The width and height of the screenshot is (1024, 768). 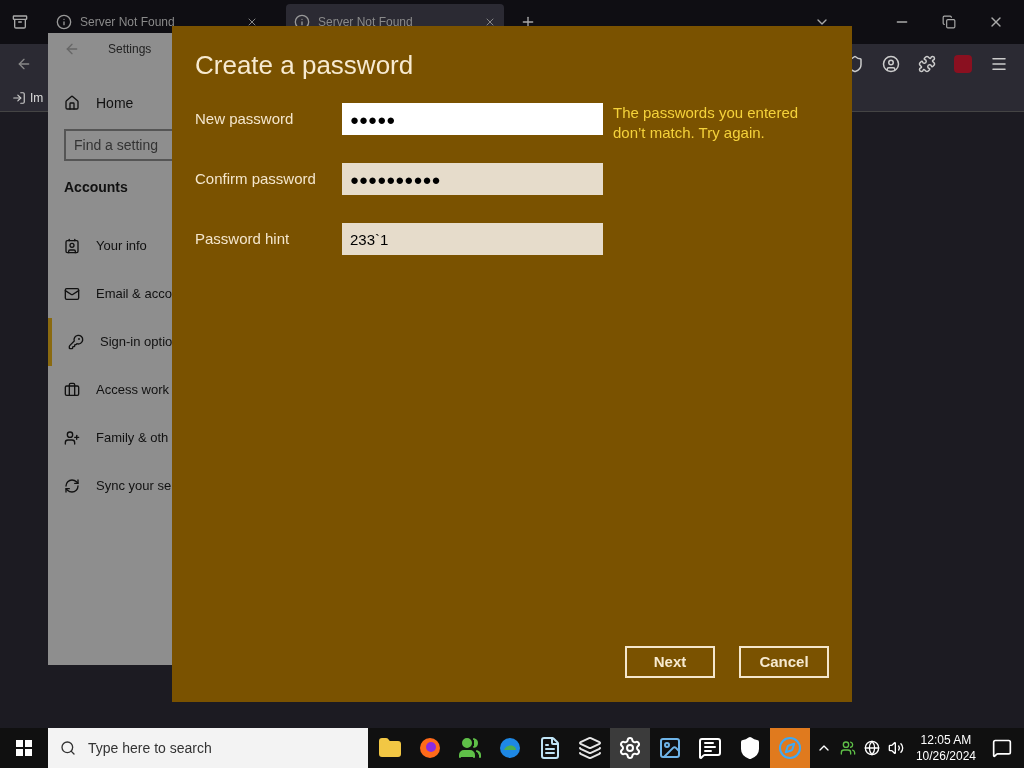 I want to click on people-icon, so click(x=470, y=748).